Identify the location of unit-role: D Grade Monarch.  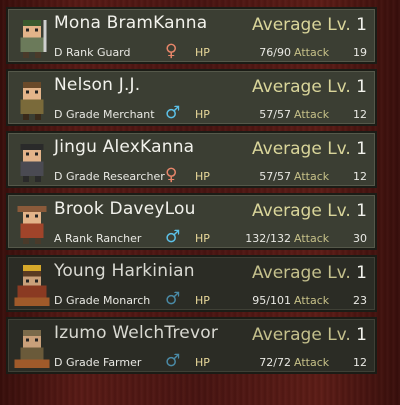
(102, 300).